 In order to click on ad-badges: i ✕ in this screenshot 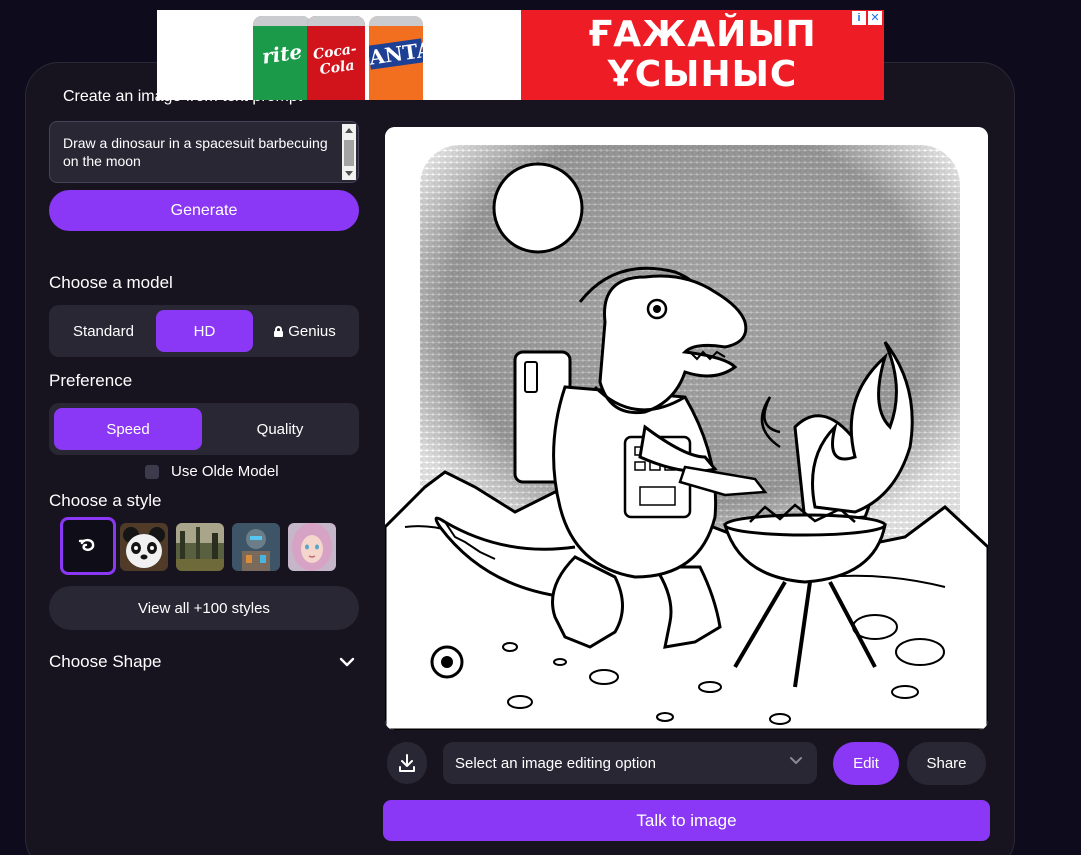, I will do `click(867, 18)`.